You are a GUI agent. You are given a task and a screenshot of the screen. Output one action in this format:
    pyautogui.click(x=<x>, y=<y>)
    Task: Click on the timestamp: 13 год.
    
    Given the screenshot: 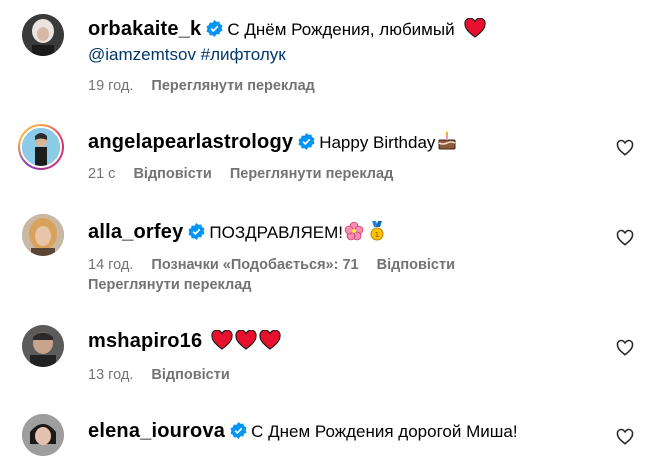 What is the action you would take?
    pyautogui.click(x=110, y=375)
    